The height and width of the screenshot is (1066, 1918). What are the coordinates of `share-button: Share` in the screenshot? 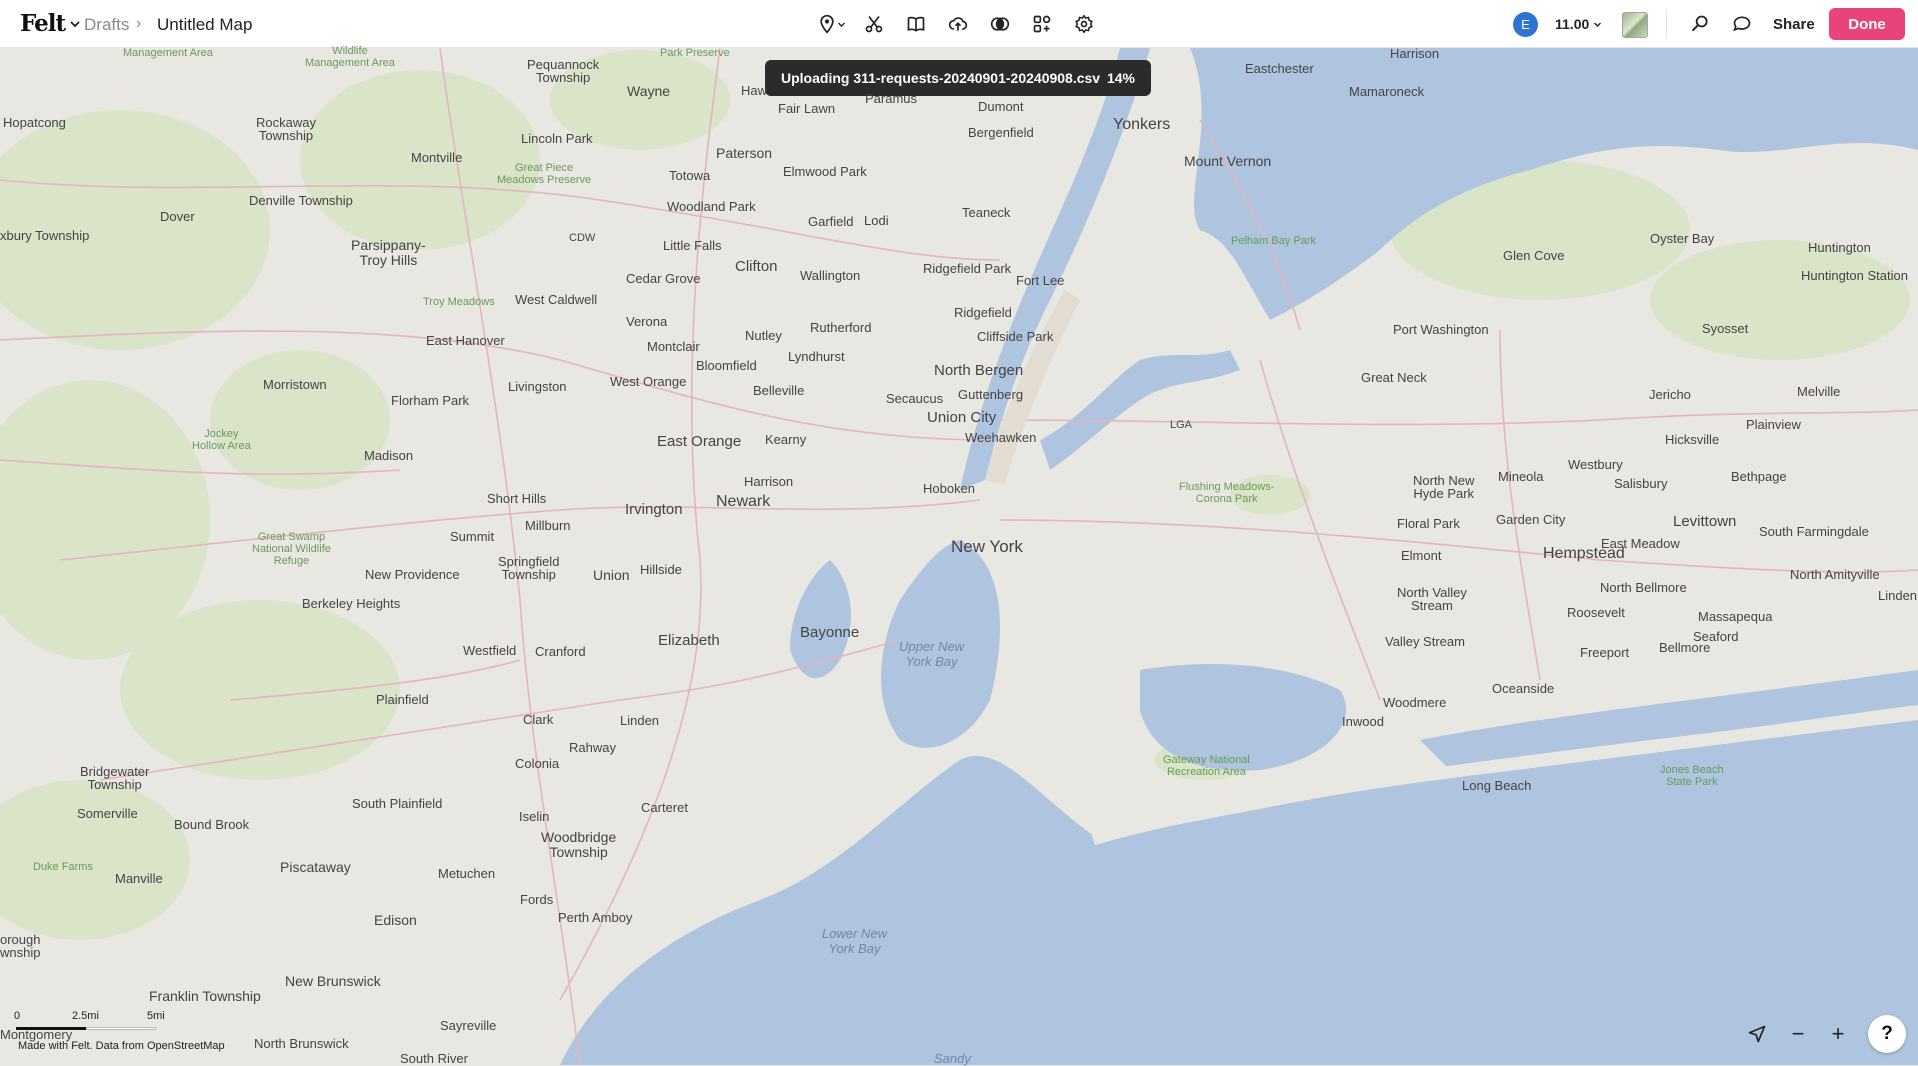 It's located at (1794, 24).